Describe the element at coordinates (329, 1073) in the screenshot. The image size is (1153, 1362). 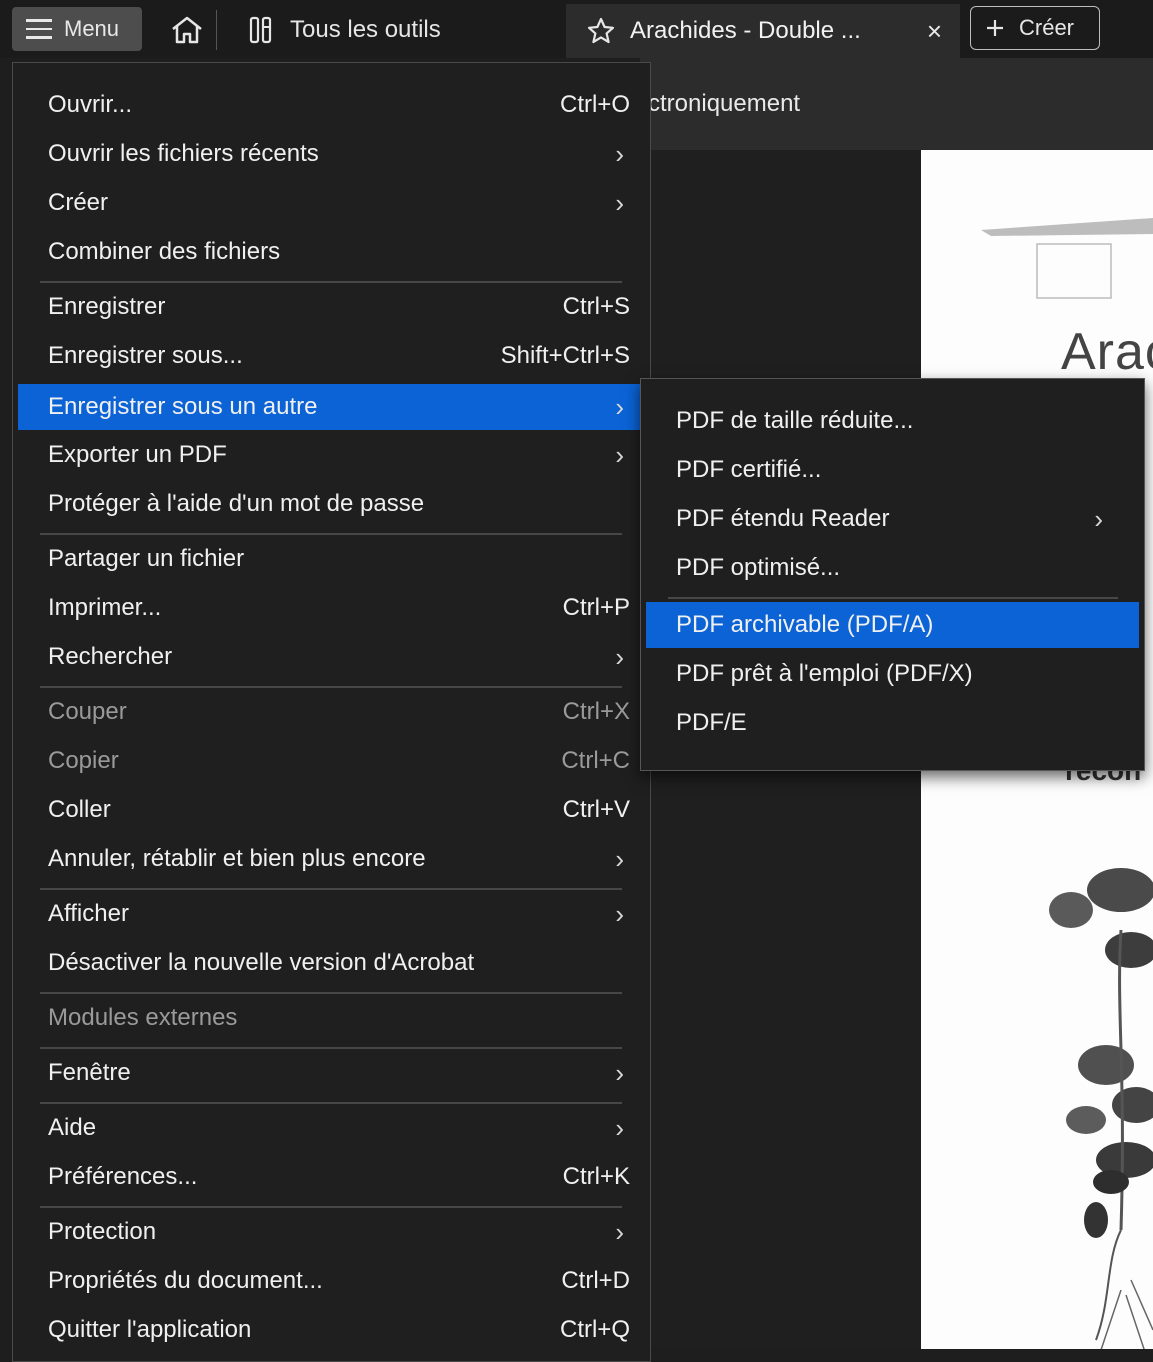
I see `menu-item-window: Fenêtre ›` at that location.